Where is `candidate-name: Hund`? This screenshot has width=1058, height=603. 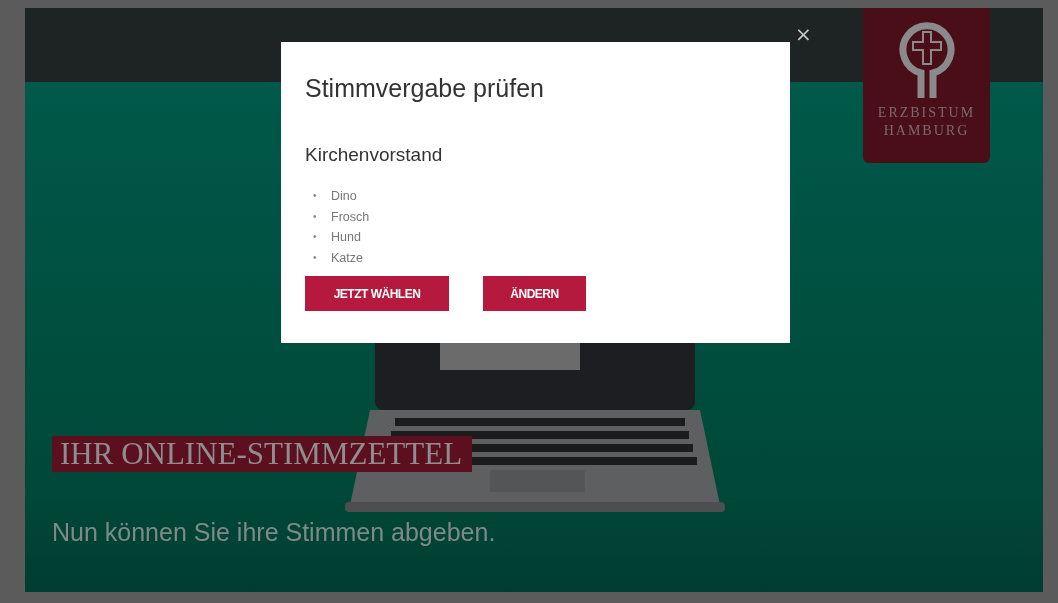
candidate-name: Hund is located at coordinates (346, 237).